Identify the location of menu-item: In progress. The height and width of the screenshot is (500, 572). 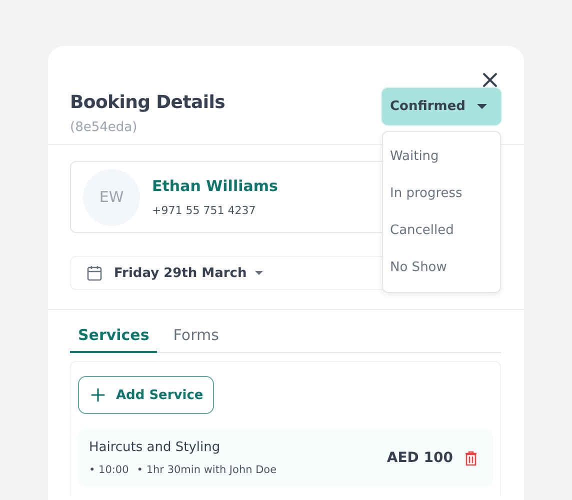
(441, 193).